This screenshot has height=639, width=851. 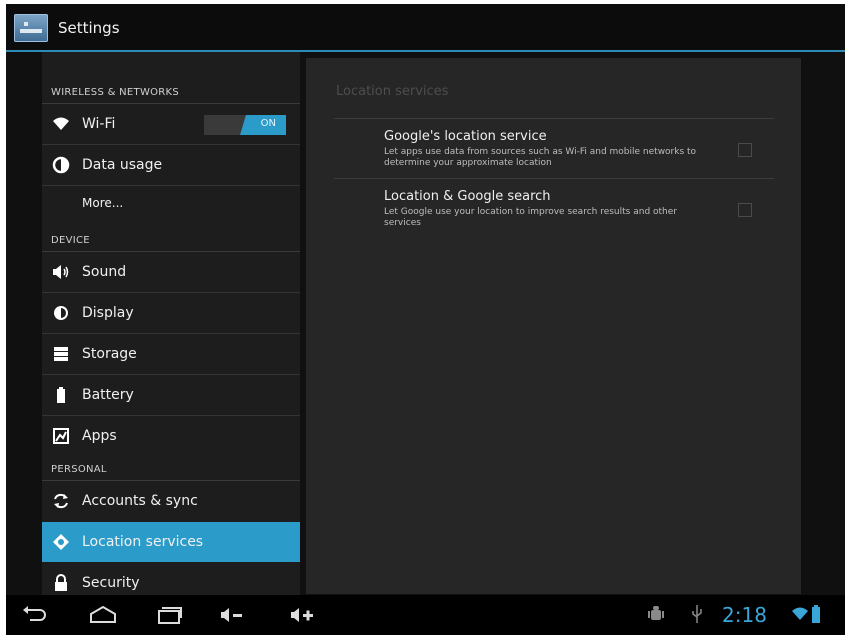 I want to click on volume-up-icon, so click(x=303, y=615).